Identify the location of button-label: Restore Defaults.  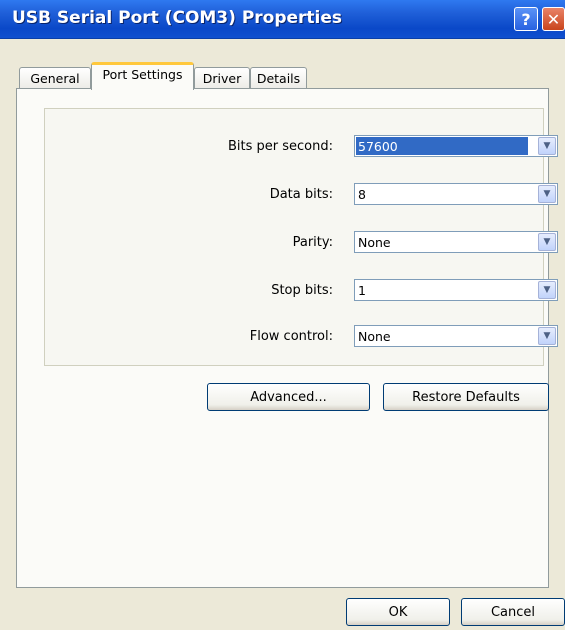
(466, 397).